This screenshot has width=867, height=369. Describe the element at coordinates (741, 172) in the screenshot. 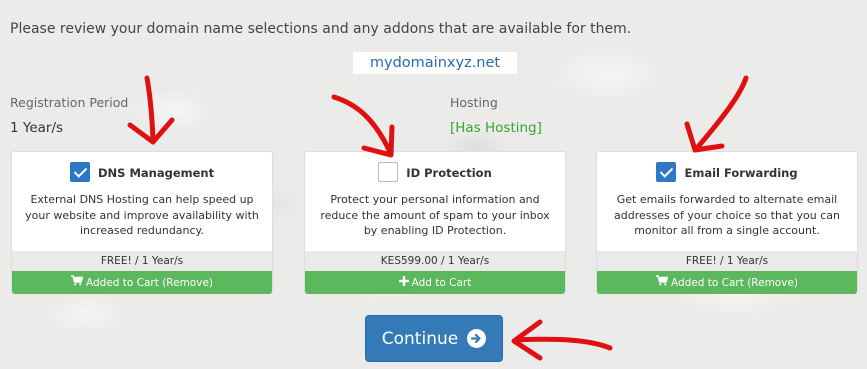

I see `addon-title: Email Forwarding` at that location.